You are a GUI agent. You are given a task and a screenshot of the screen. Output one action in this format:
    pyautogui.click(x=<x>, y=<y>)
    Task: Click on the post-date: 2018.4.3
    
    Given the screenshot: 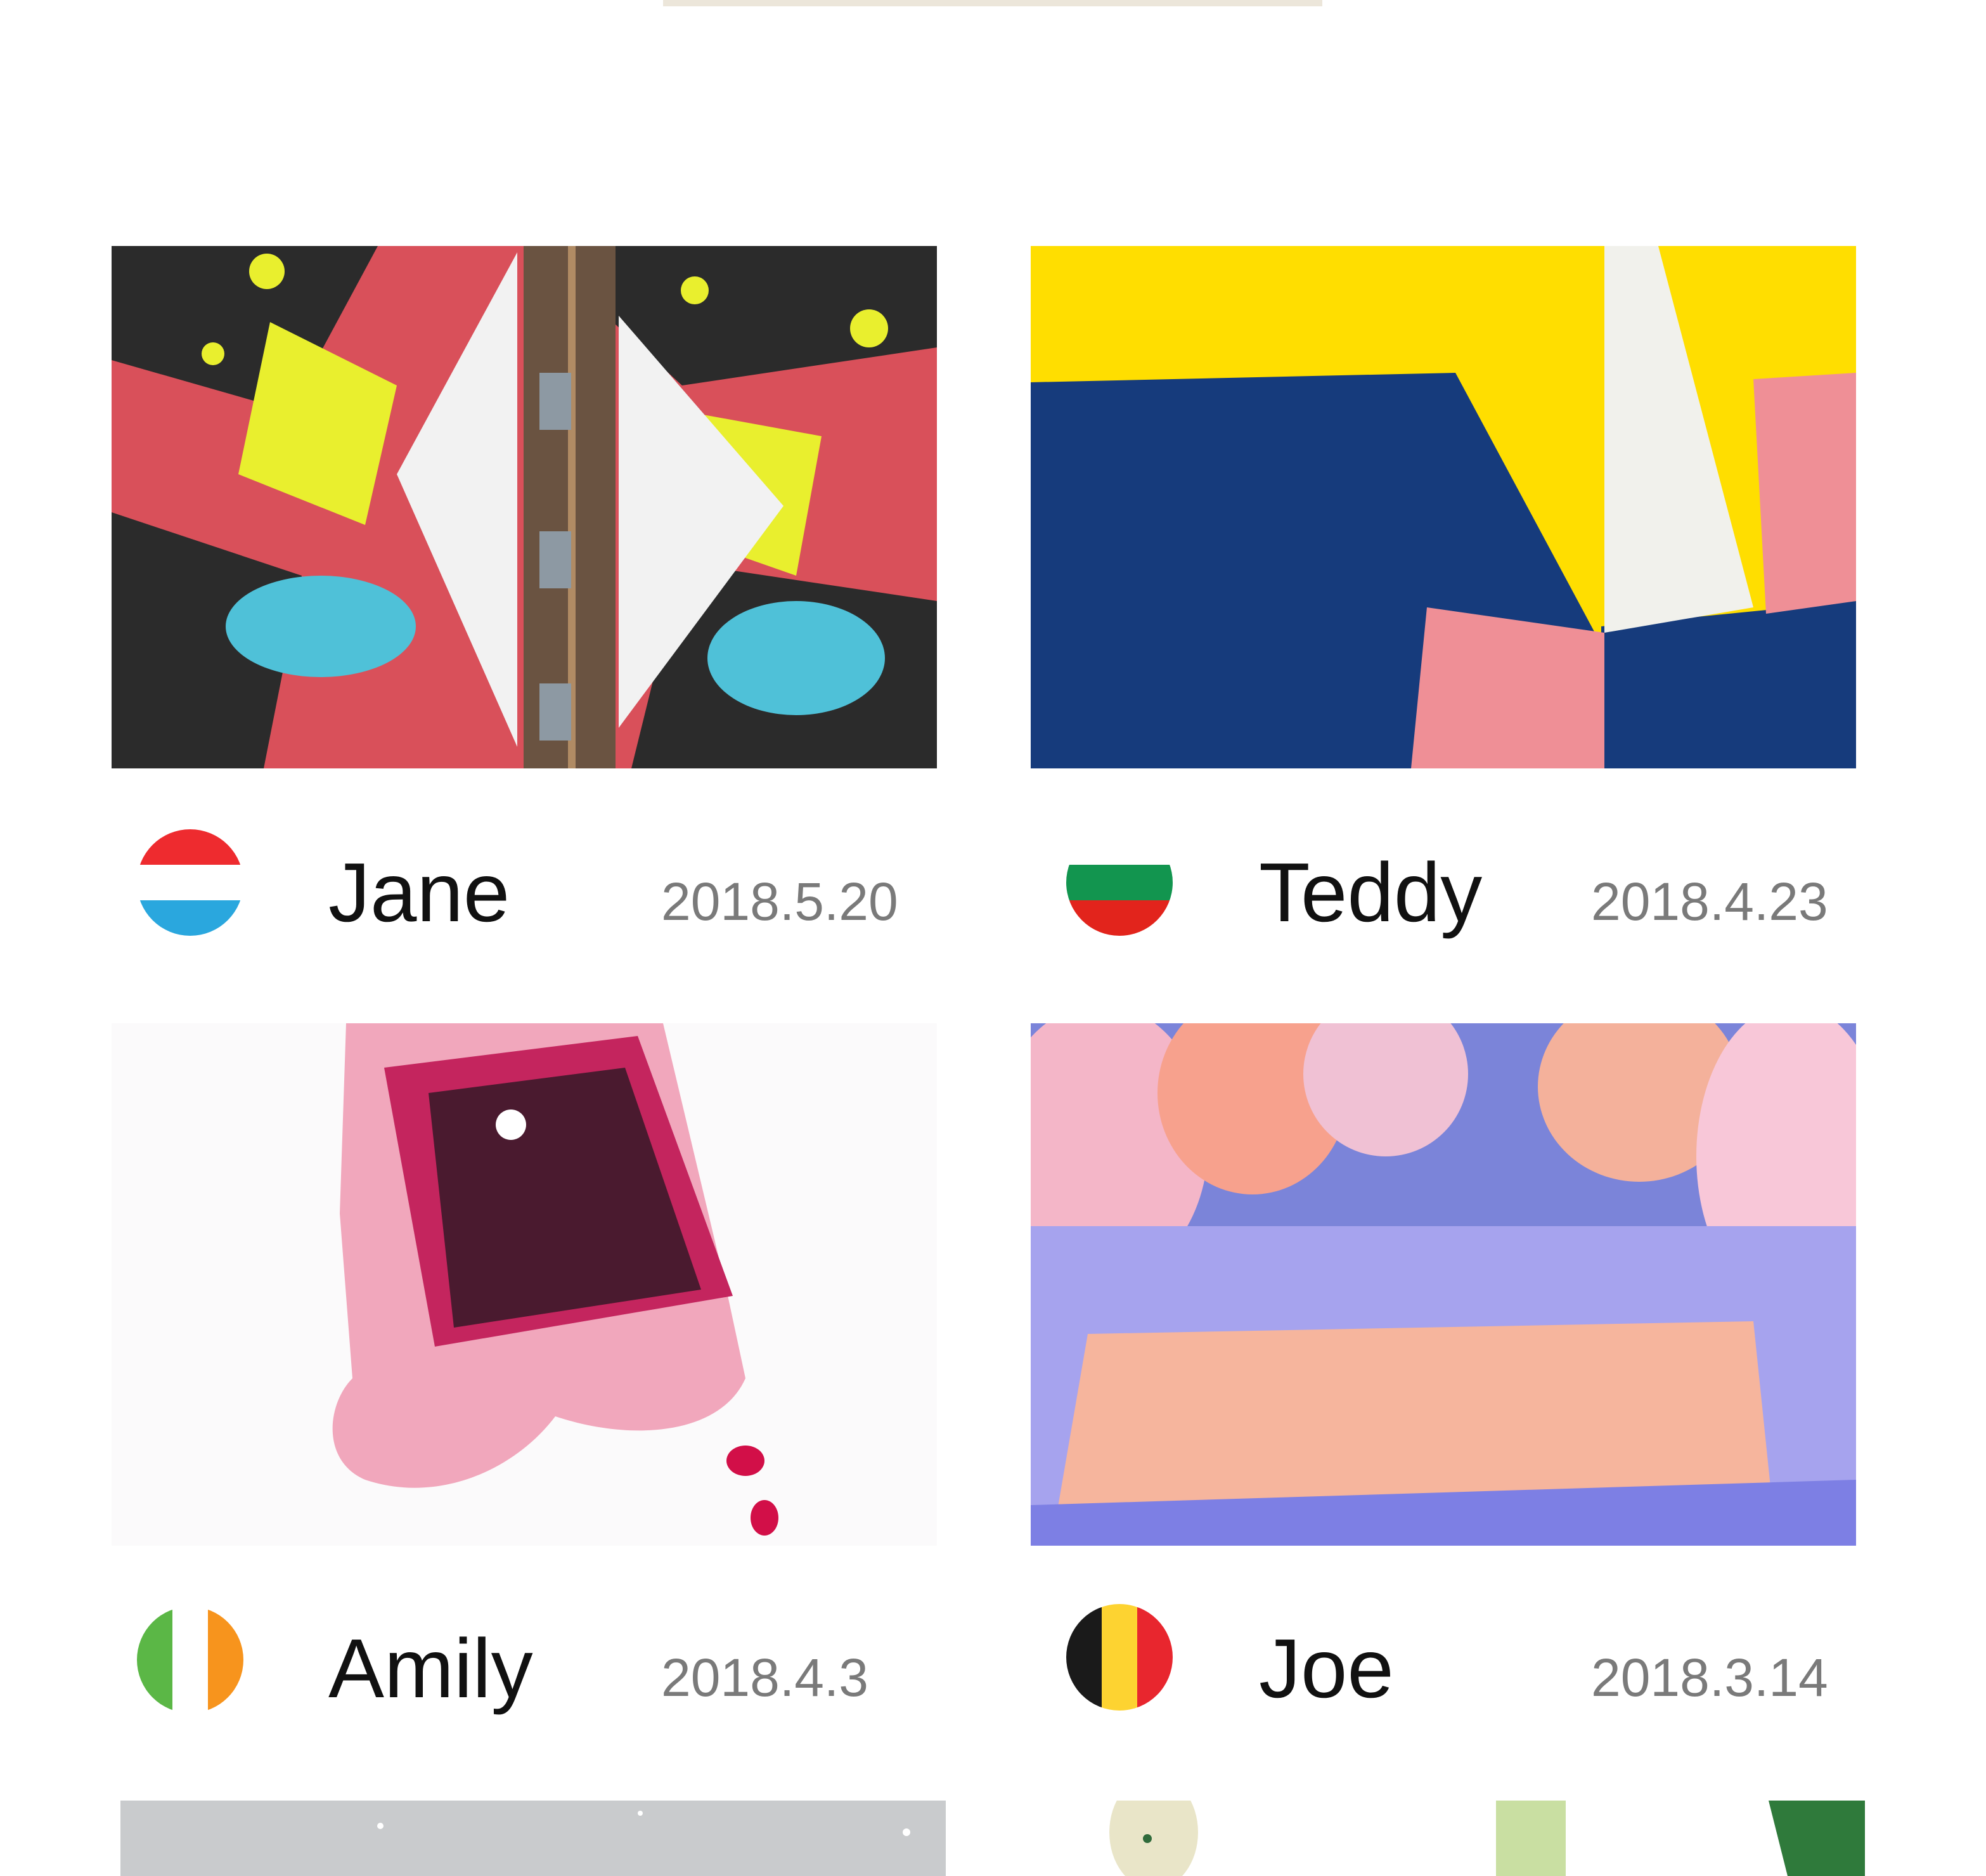 What is the action you would take?
    pyautogui.click(x=764, y=1677)
    